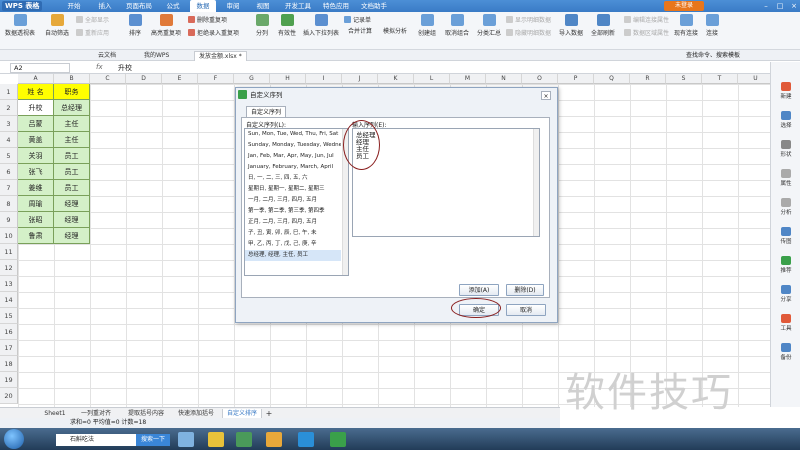  I want to click on table-cell: 升校, so click(36, 108).